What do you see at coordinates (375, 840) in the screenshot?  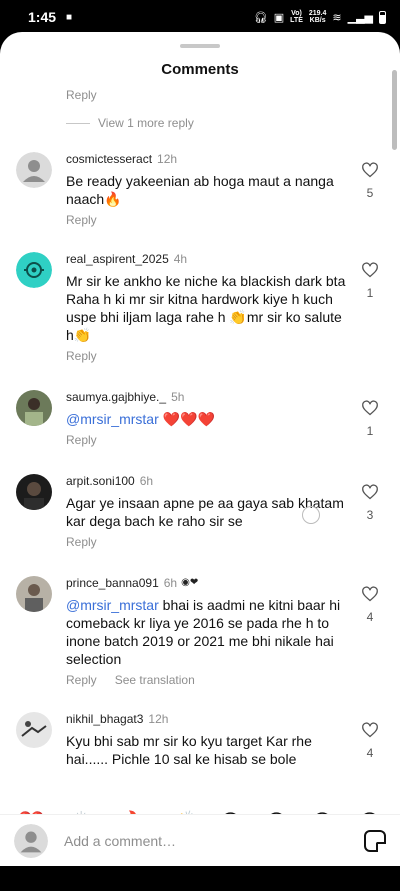 I see `sticker-icon` at bounding box center [375, 840].